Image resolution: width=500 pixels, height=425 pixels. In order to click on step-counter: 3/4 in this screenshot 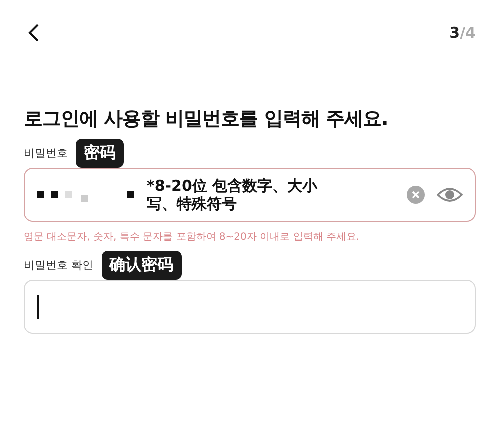, I will do `click(463, 33)`.